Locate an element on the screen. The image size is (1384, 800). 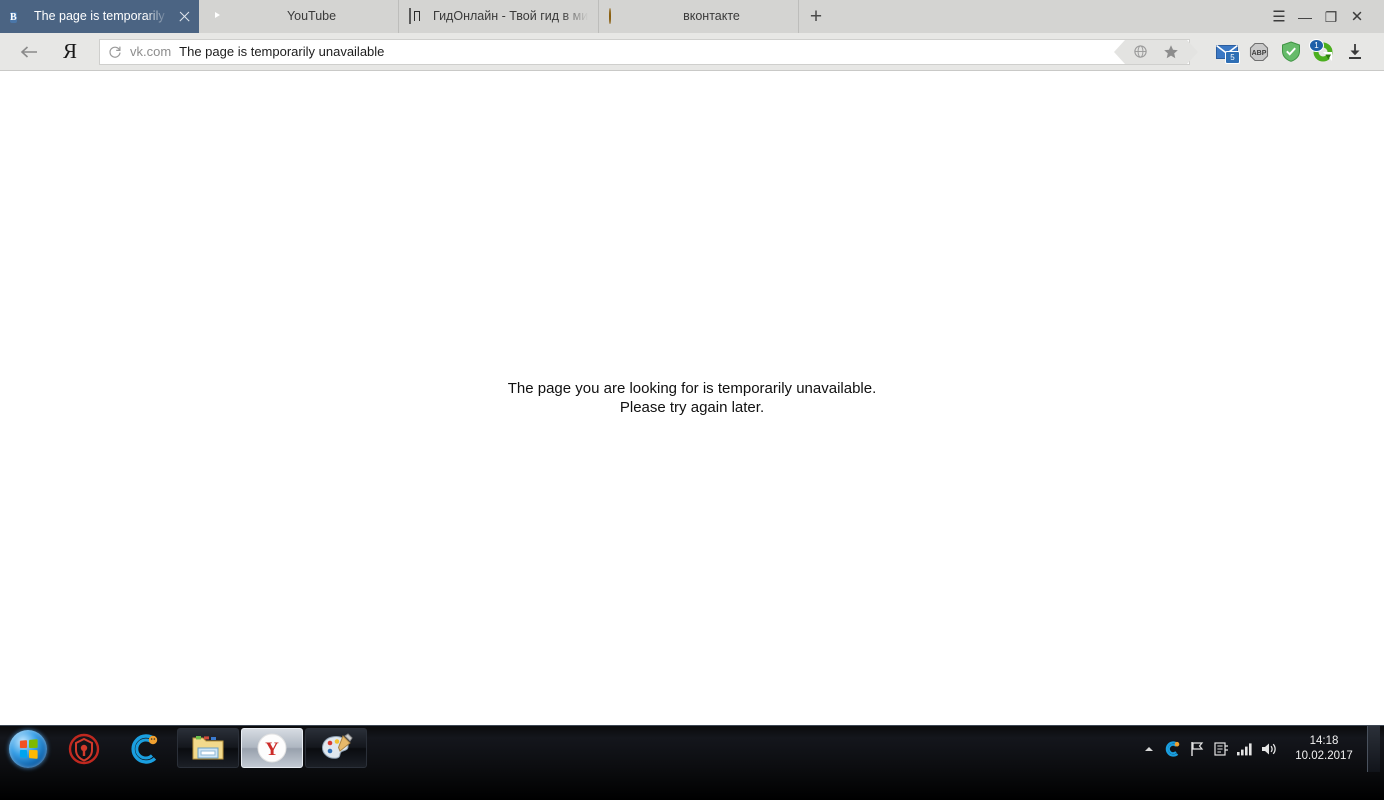
extension-toolbar: 5 ABP 1 is located at coordinates (1298, 51).